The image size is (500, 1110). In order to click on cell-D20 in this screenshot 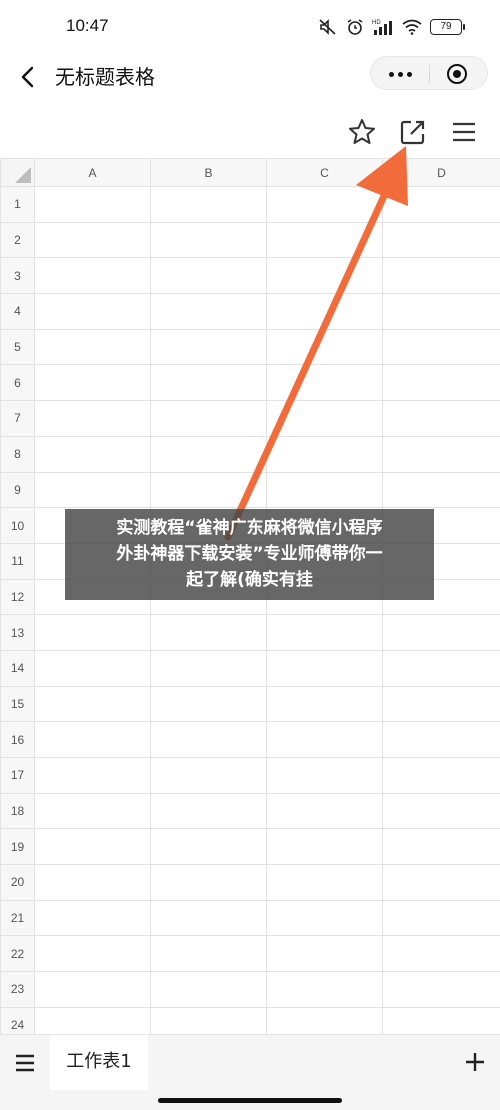, I will do `click(441, 882)`.